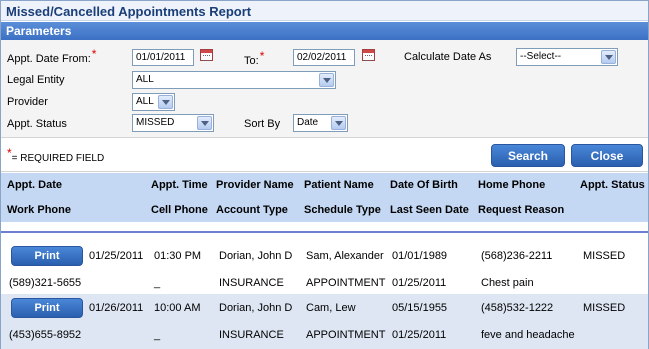 This screenshot has height=349, width=649. Describe the element at coordinates (255, 185) in the screenshot. I see `col-provider-name: Provider Name` at that location.